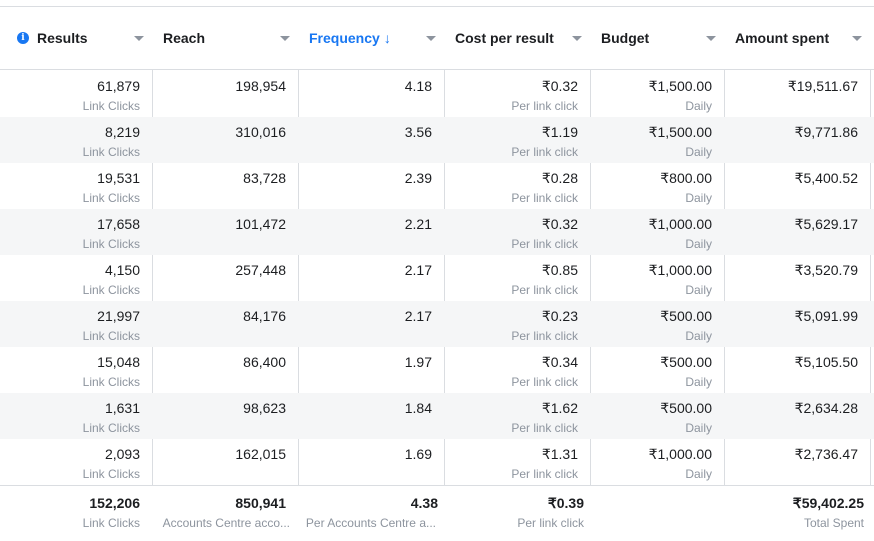 The image size is (874, 541). I want to click on reach-cell: 86,400, so click(225, 370).